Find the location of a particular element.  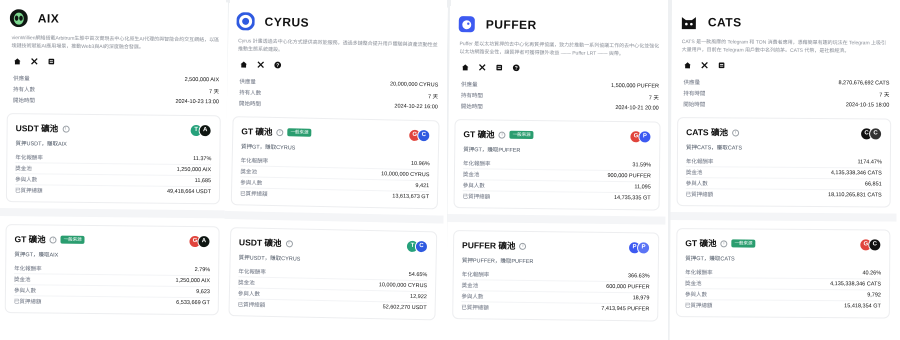

info-value: 2024-10-21 20:00 is located at coordinates (637, 108).